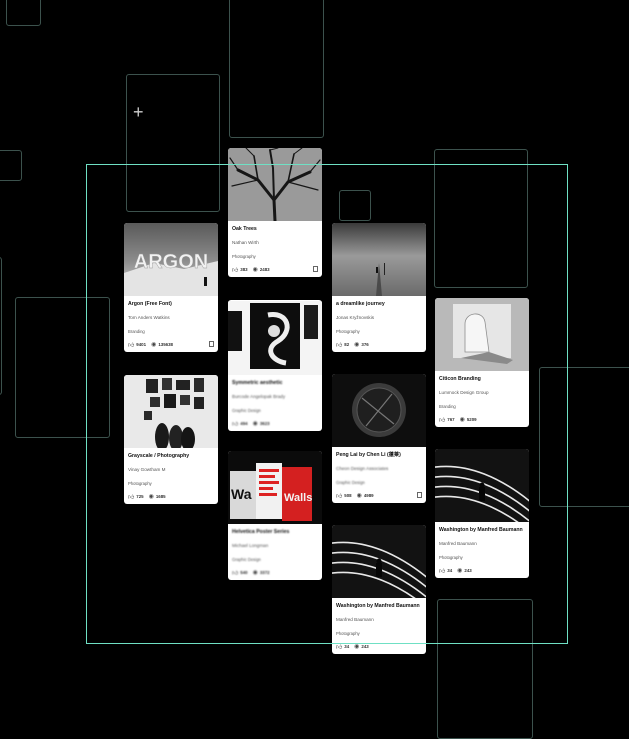  I want to click on like-count: 34, so click(347, 647).